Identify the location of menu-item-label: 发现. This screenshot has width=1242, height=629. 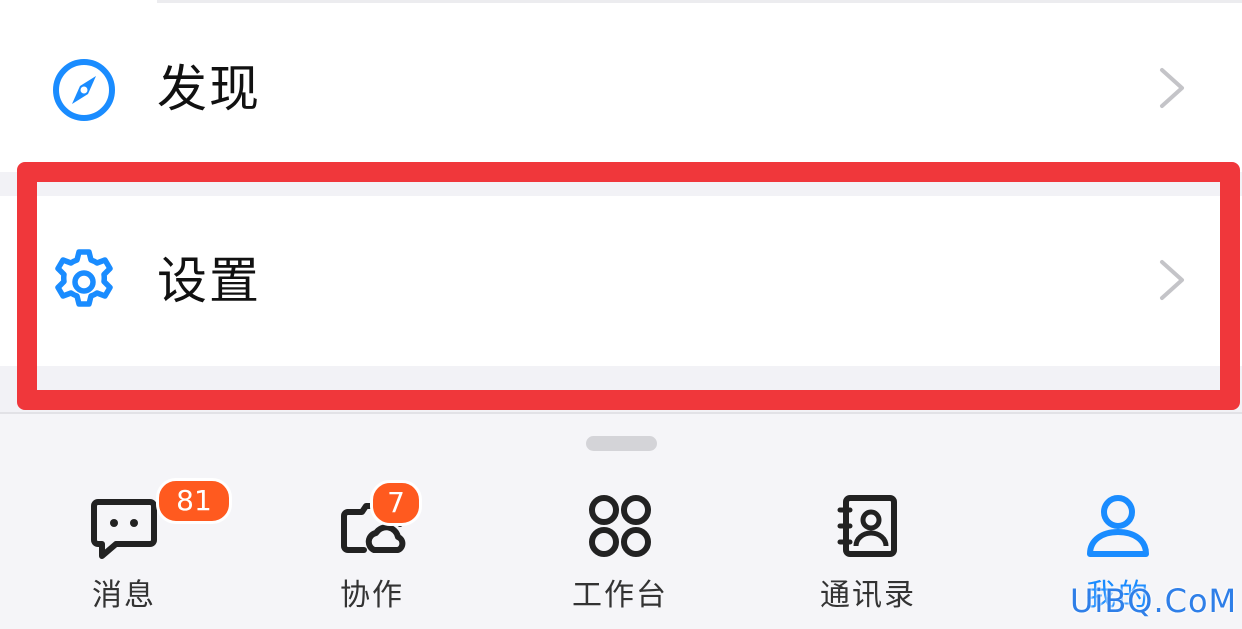
(209, 89).